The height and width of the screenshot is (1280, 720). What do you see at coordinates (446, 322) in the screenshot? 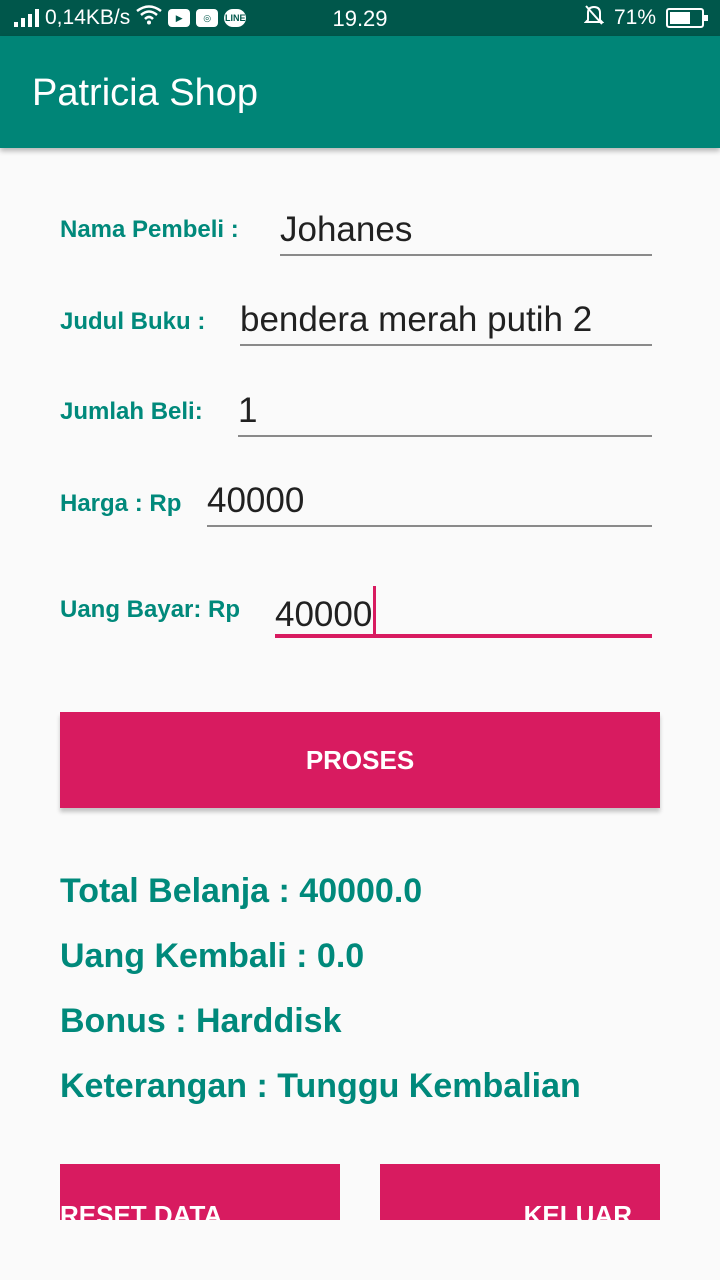
I see `judul-buku-input: bendera merah putih 2` at bounding box center [446, 322].